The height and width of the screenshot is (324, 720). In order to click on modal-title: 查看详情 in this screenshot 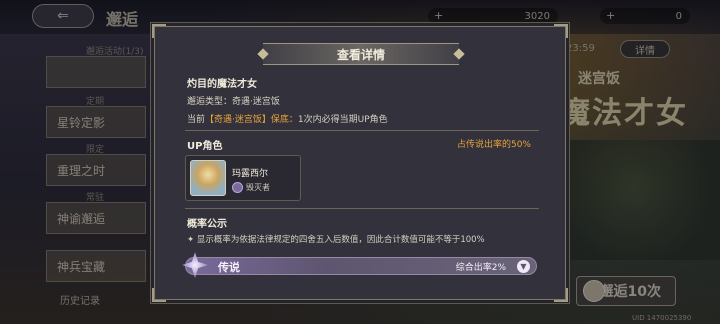, I will do `click(360, 54)`.